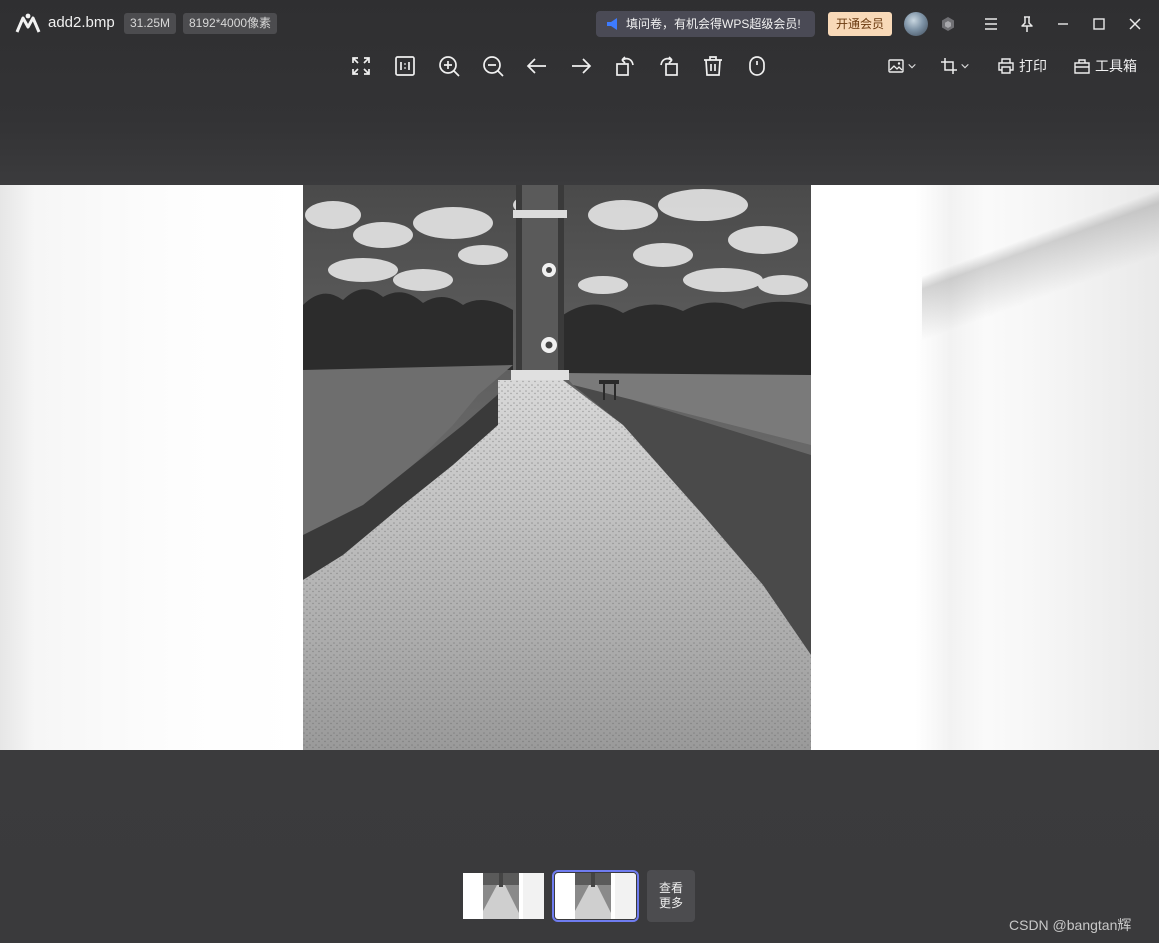 The height and width of the screenshot is (943, 1159). What do you see at coordinates (449, 66) in the screenshot?
I see `zoom-in-icon` at bounding box center [449, 66].